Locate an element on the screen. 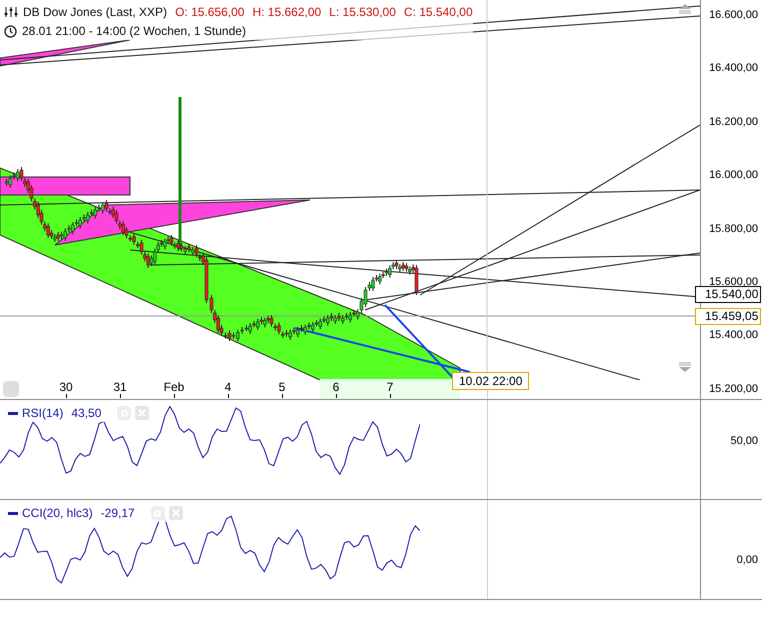  time-axis-label: 31 is located at coordinates (120, 387).